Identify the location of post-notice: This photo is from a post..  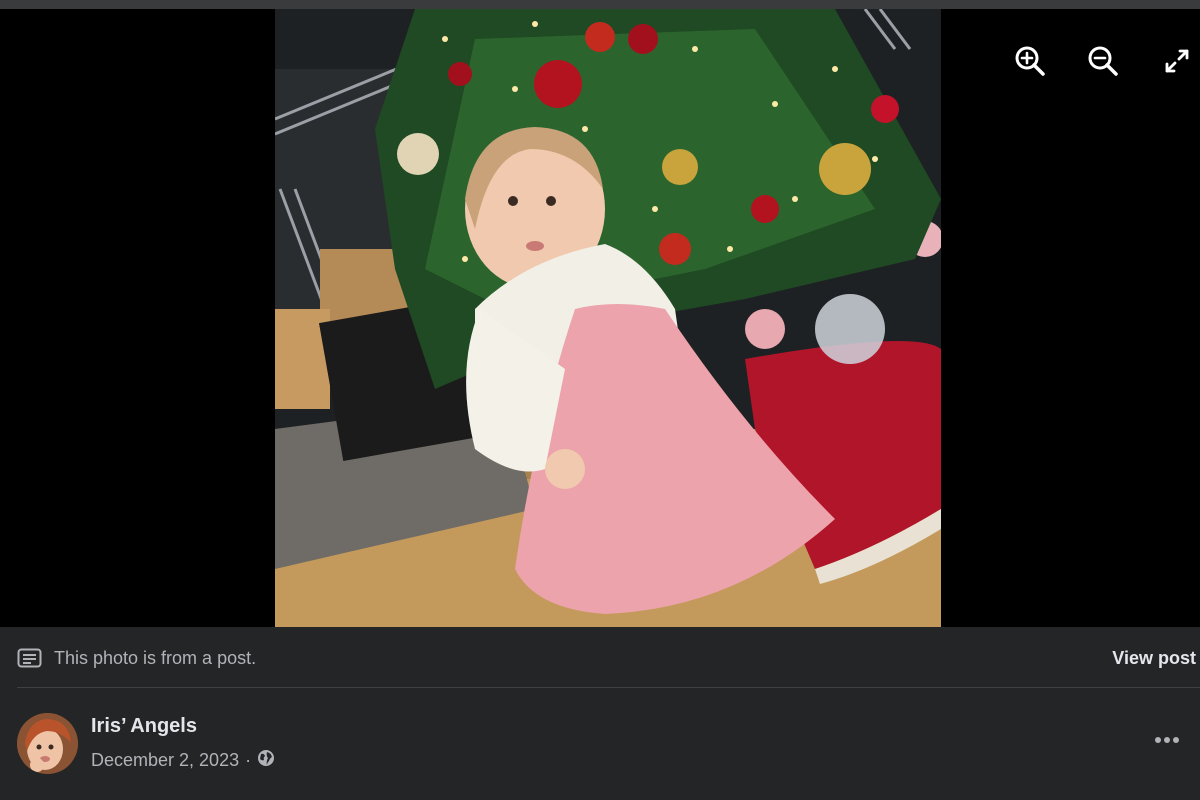
(136, 658).